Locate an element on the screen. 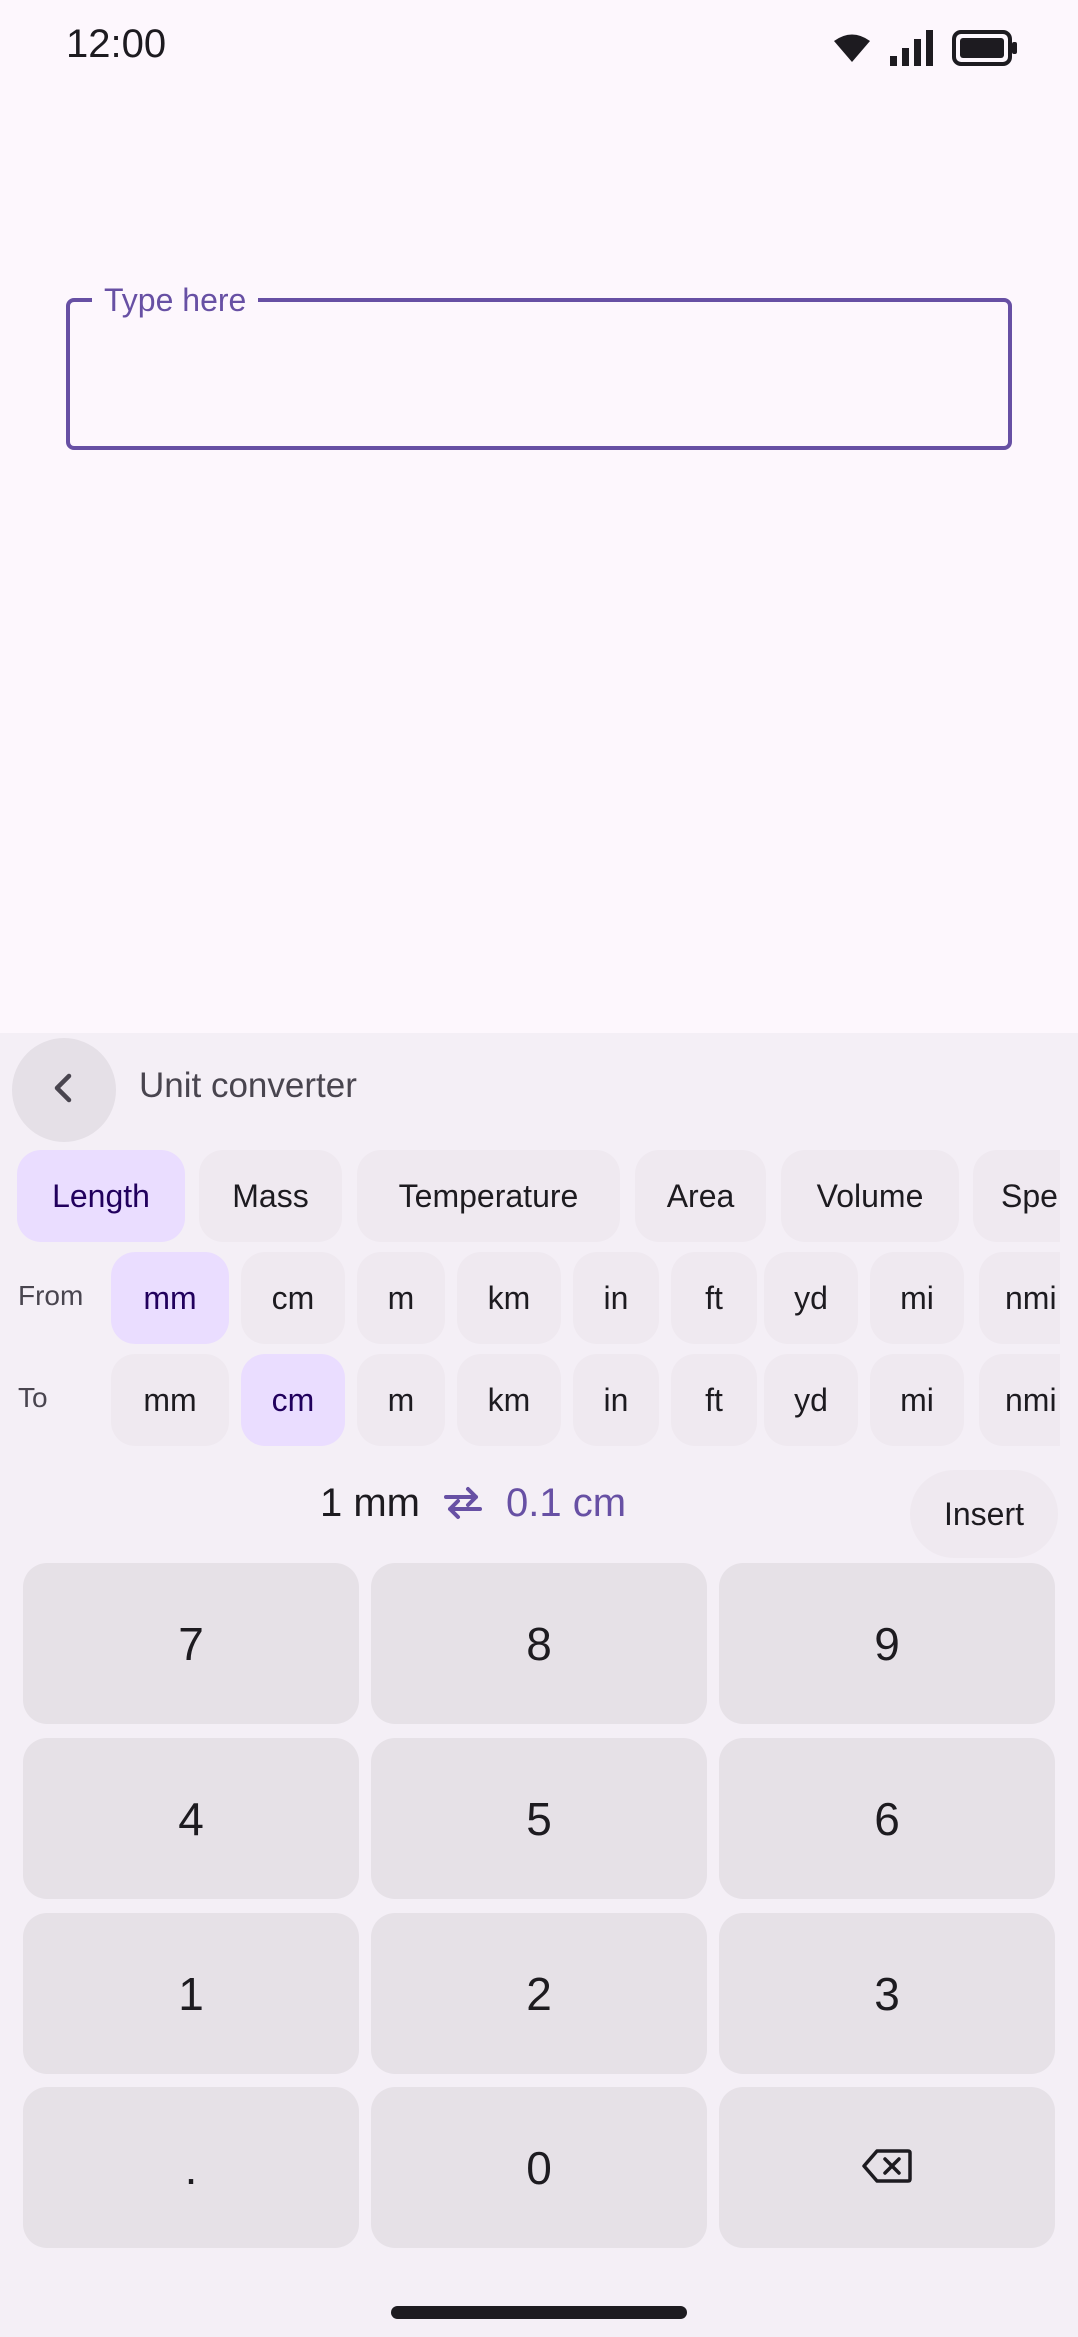 The width and height of the screenshot is (1078, 2337). result-to-value: 0.1 cm is located at coordinates (566, 1502).